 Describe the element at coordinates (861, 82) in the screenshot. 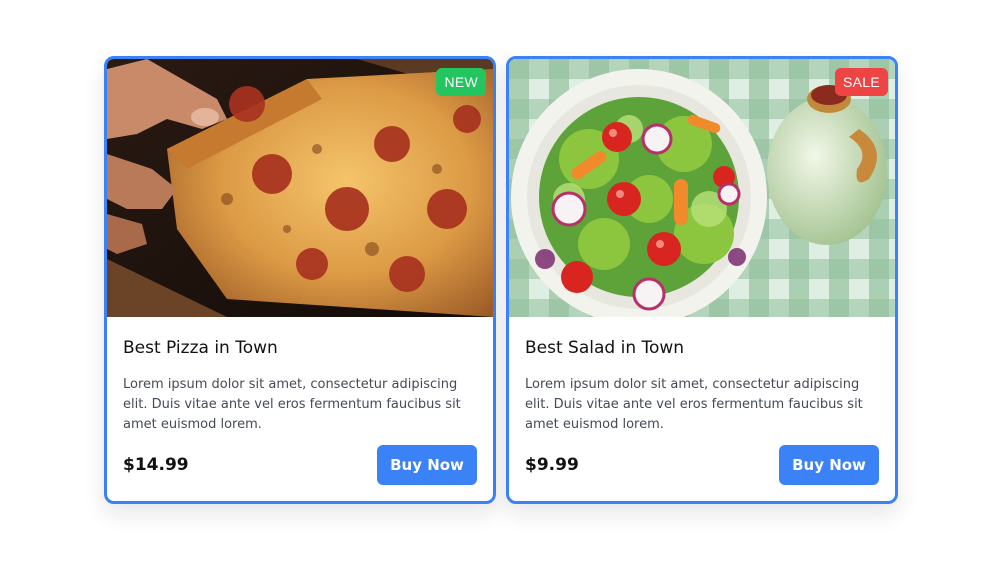

I see `sale-badge: SALE` at that location.